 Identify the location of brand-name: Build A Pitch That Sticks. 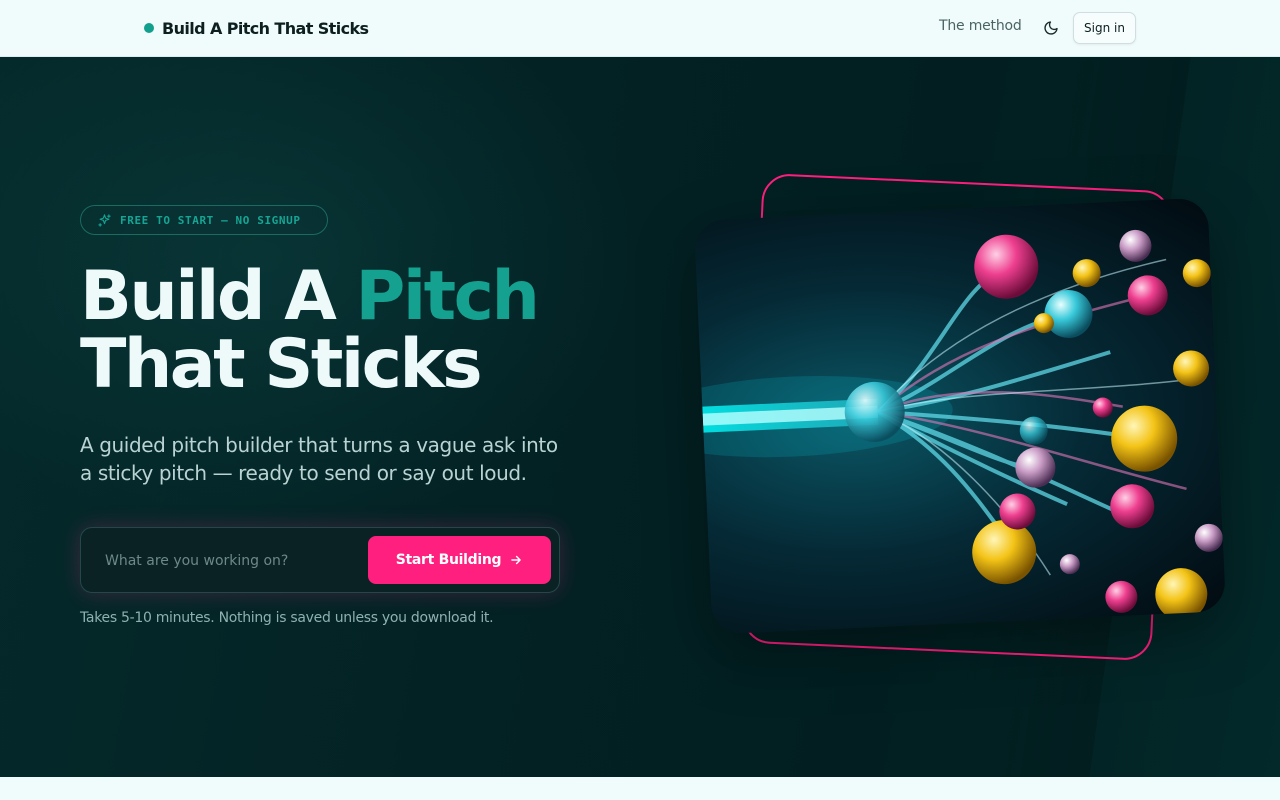
(265, 28).